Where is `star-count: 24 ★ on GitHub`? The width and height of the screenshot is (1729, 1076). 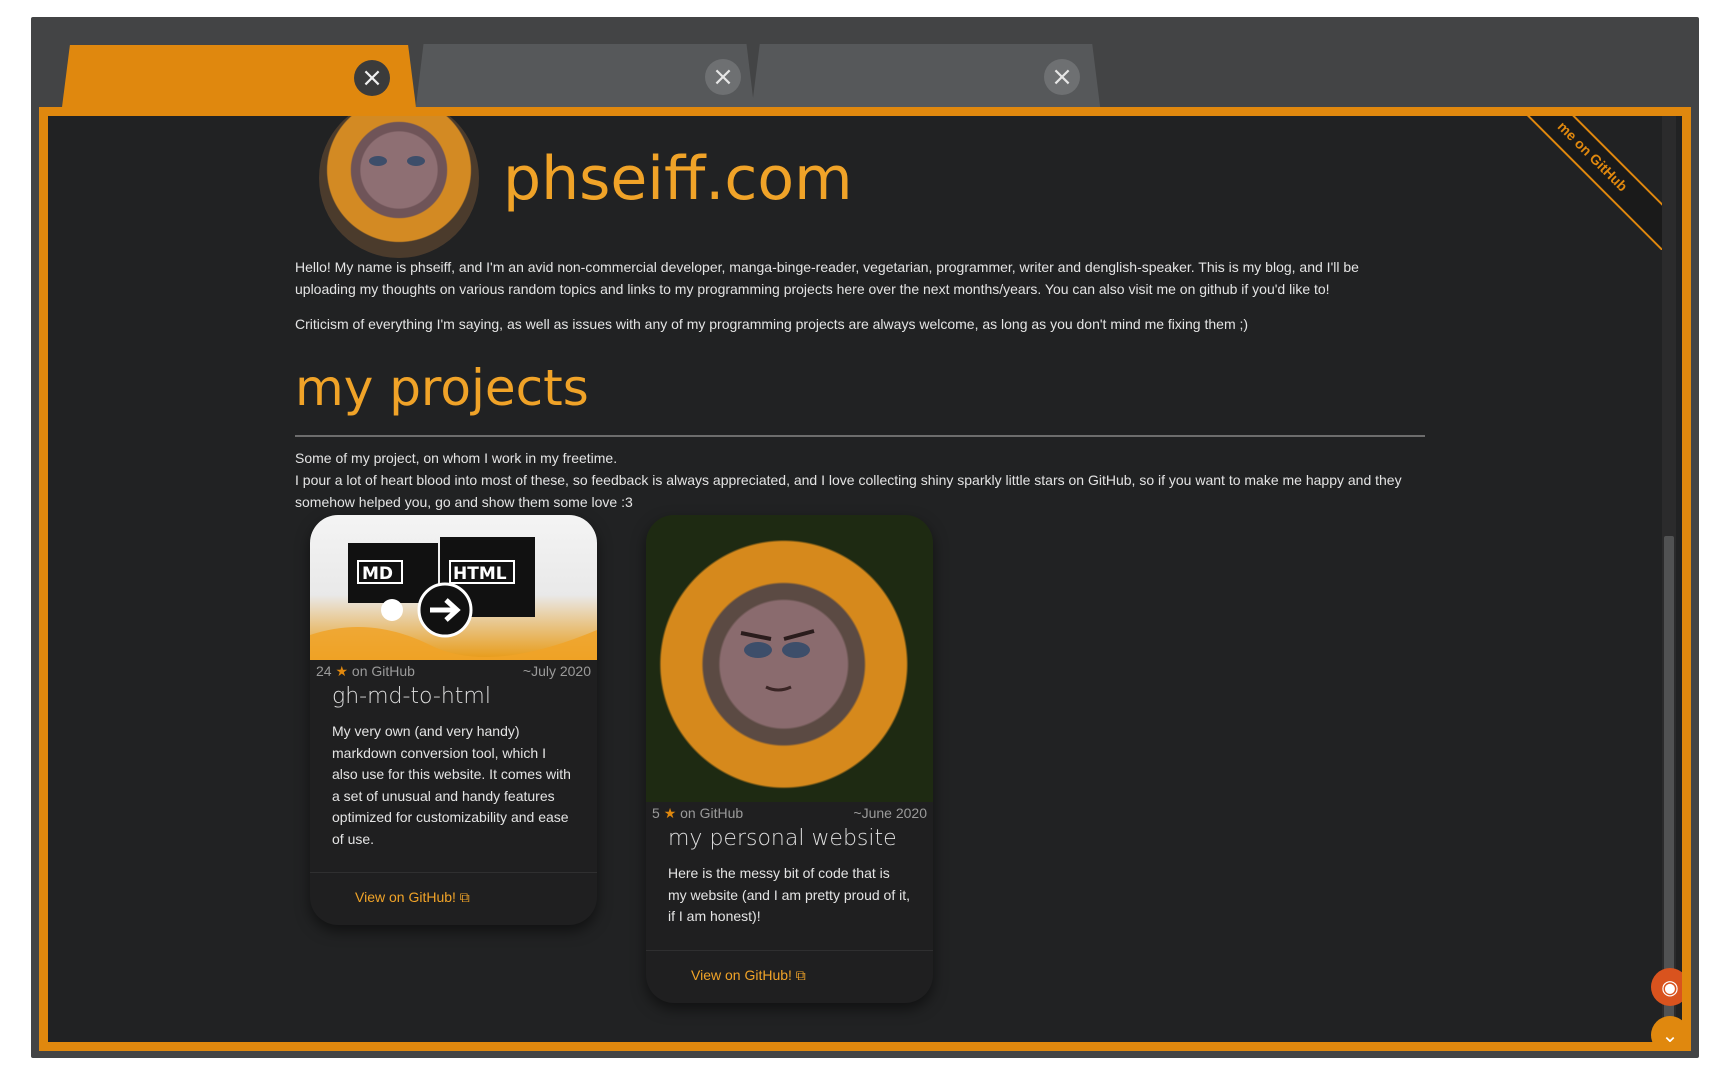
star-count: 24 ★ on GitHub is located at coordinates (365, 671).